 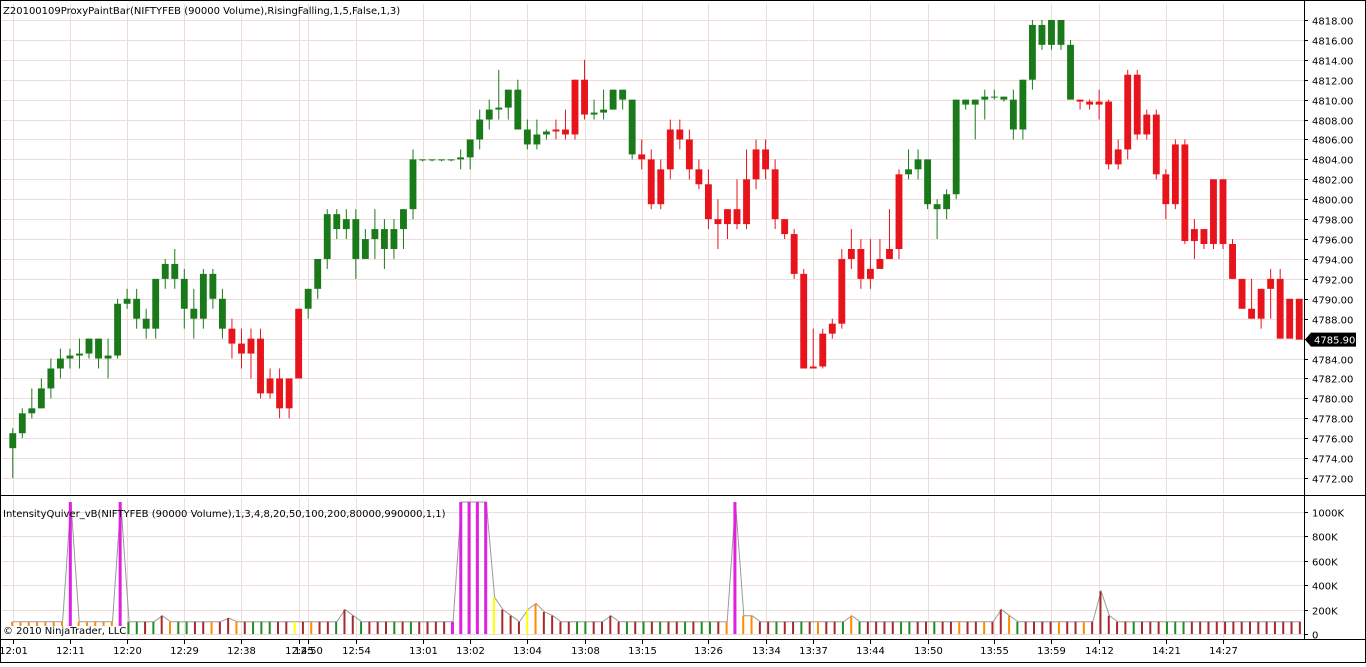 What do you see at coordinates (1315, 636) in the screenshot?
I see `volume-tick-label: 0` at bounding box center [1315, 636].